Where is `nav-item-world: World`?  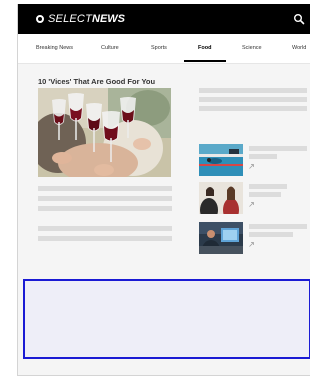 nav-item-world: World is located at coordinates (299, 48).